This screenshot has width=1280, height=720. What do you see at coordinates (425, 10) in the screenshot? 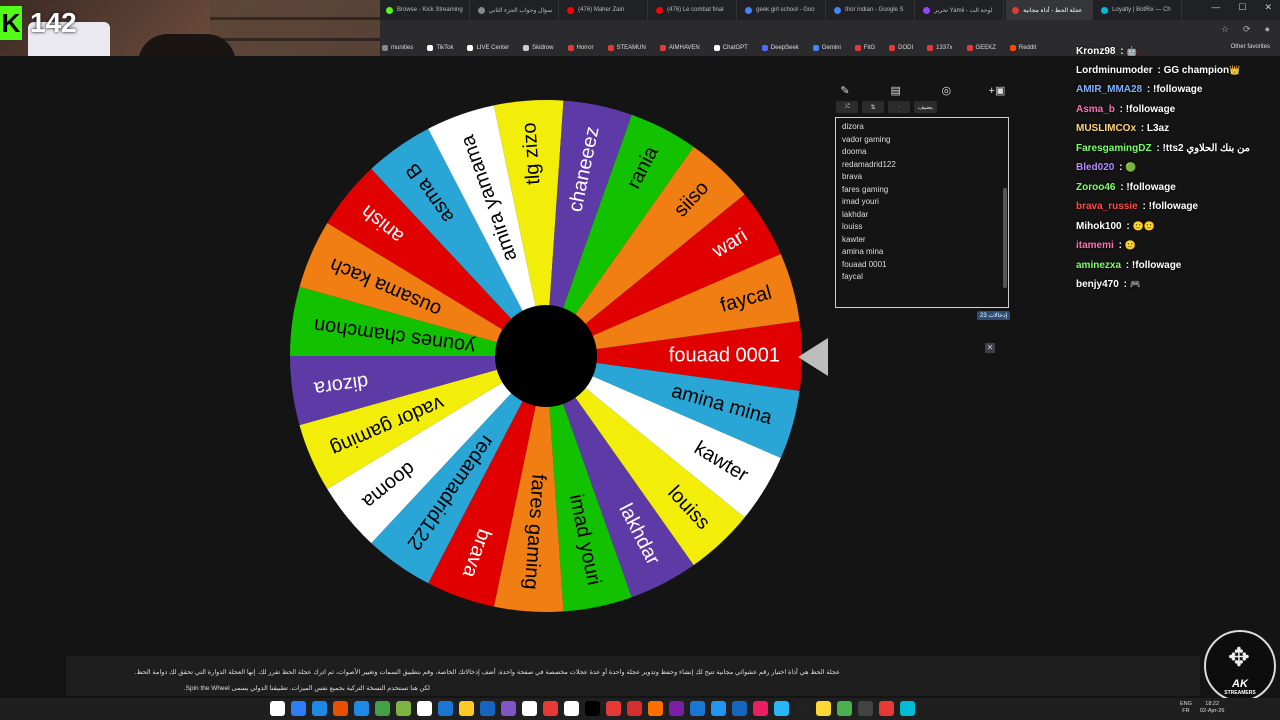
I see `browser-tab: Browse - Kick Streaming` at bounding box center [425, 10].